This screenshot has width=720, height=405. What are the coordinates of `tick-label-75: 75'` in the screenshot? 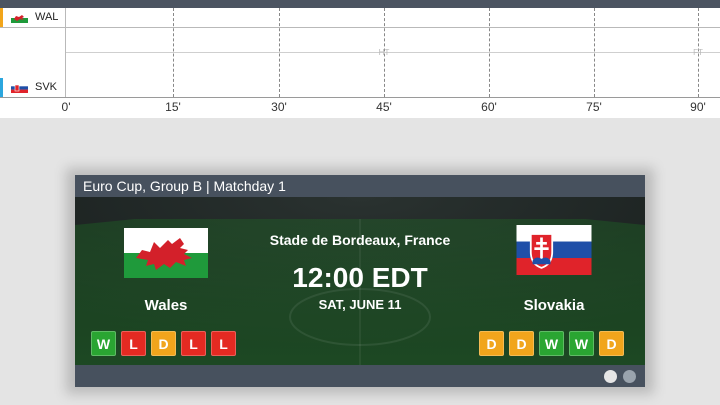 It's located at (594, 107).